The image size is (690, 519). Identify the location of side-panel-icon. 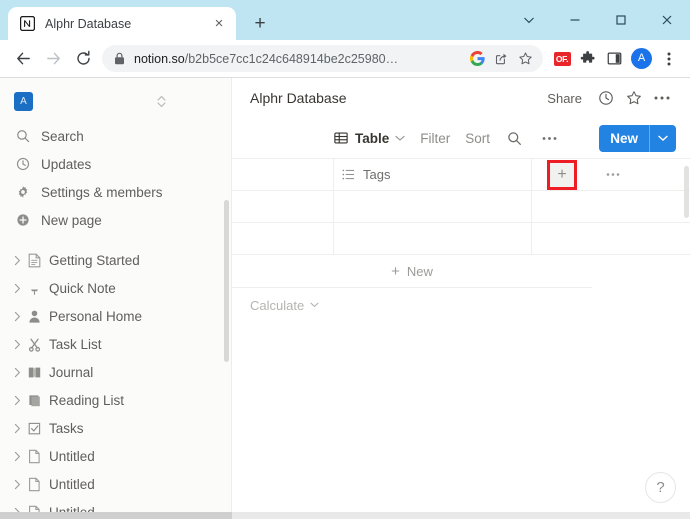
(614, 59).